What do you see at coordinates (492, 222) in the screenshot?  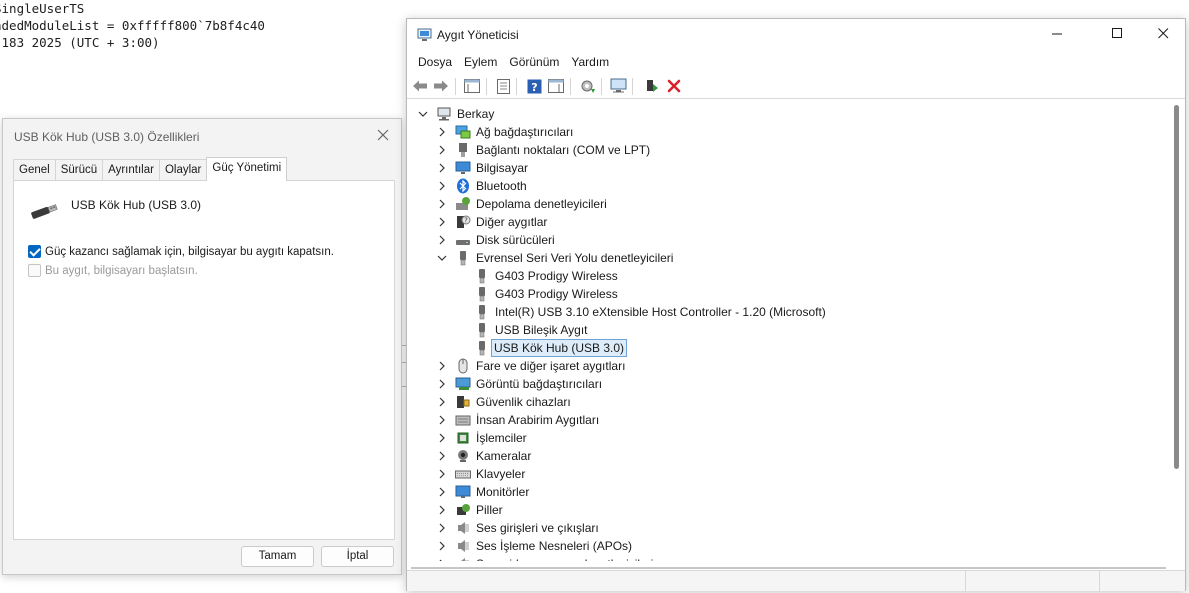 I see `tree-category: ? Diğer aygıtlar` at bounding box center [492, 222].